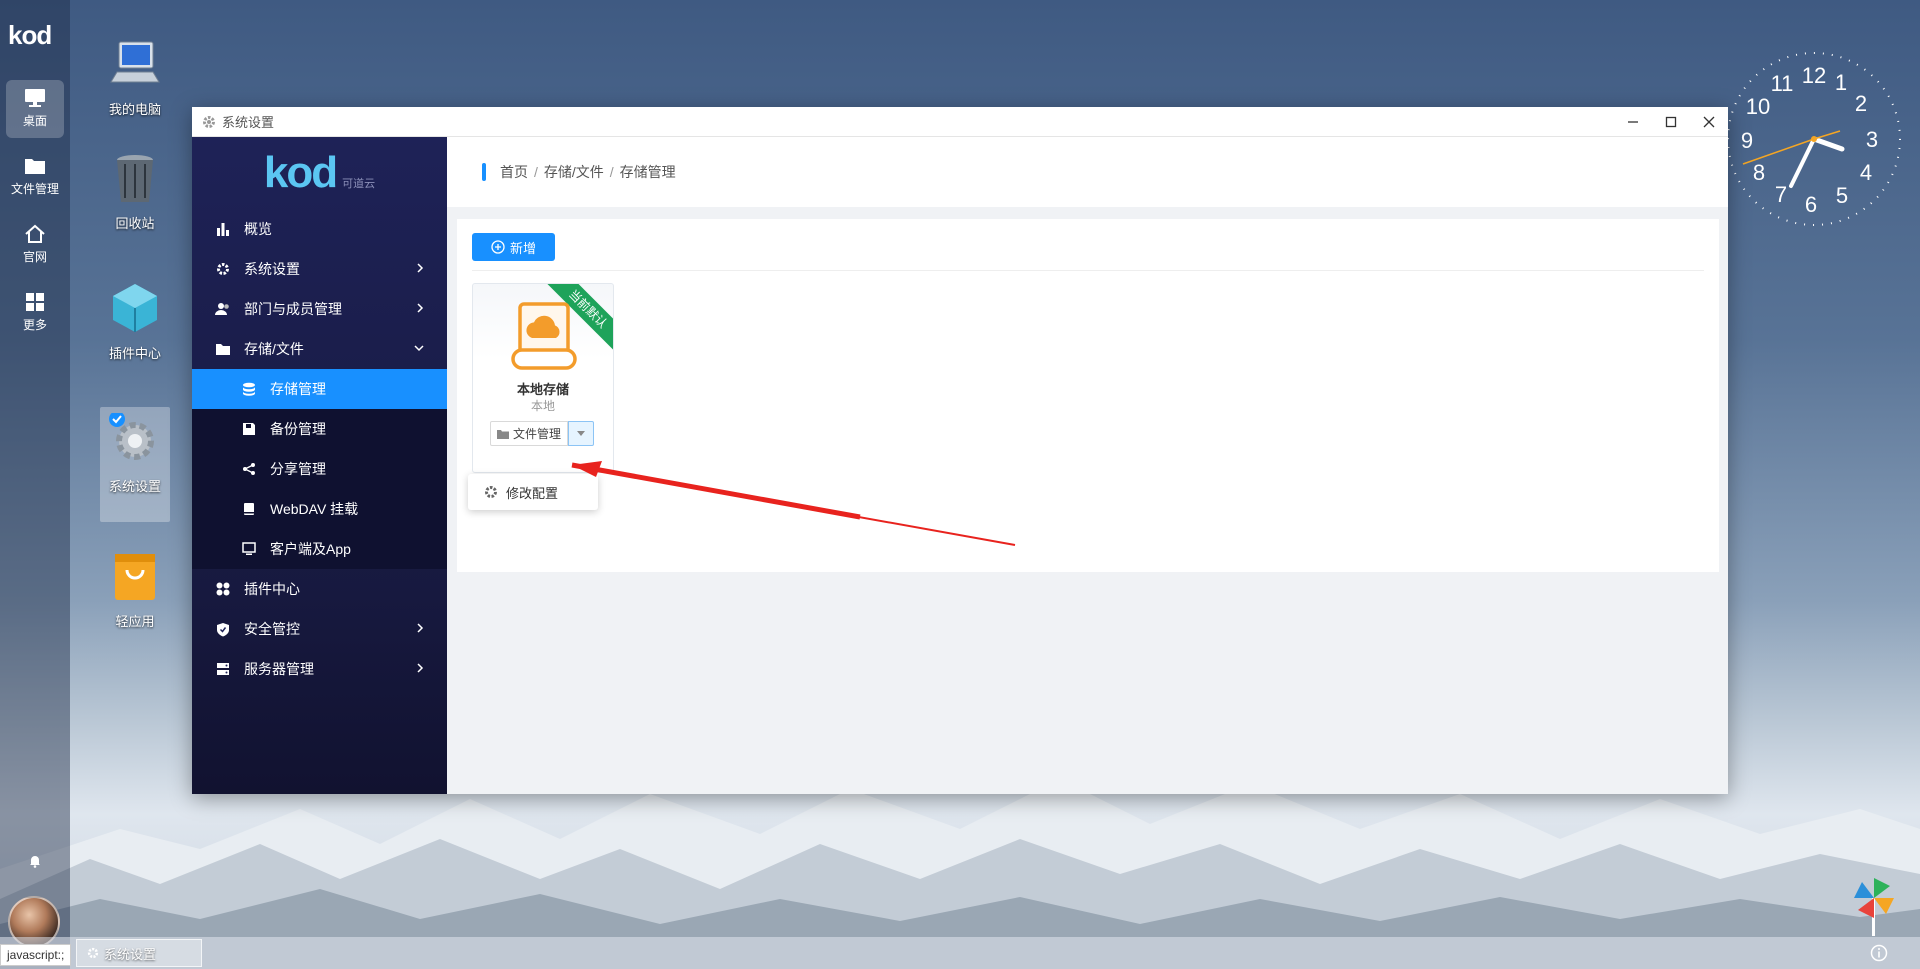 The image size is (1920, 969). What do you see at coordinates (1781, 194) in the screenshot?
I see `clock-number: 7` at bounding box center [1781, 194].